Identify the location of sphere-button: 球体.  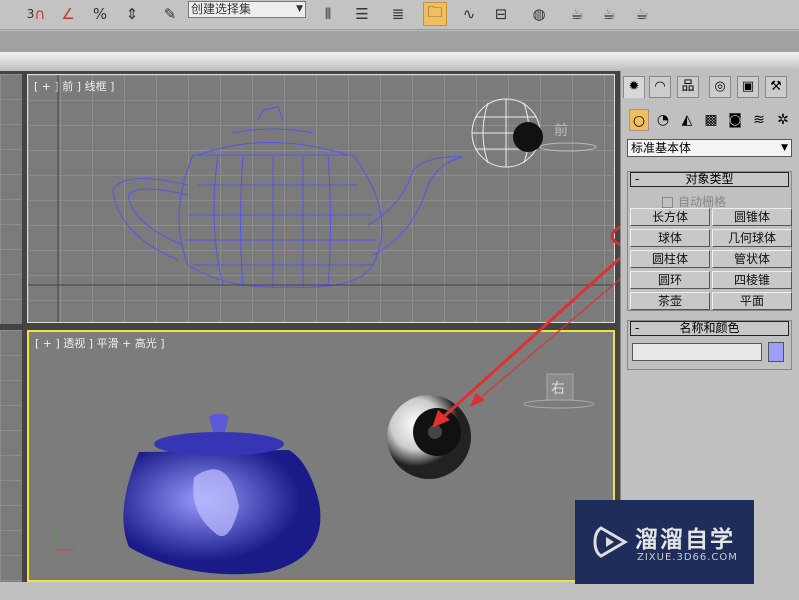
(670, 238).